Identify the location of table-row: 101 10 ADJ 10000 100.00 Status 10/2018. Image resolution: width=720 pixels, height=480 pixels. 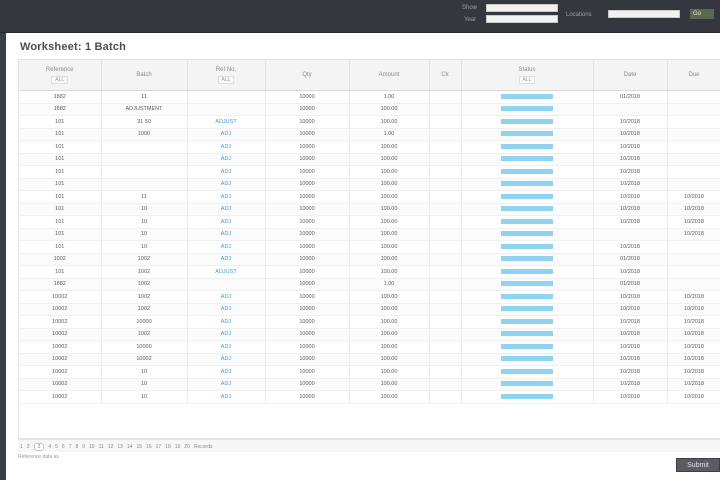
(369, 234).